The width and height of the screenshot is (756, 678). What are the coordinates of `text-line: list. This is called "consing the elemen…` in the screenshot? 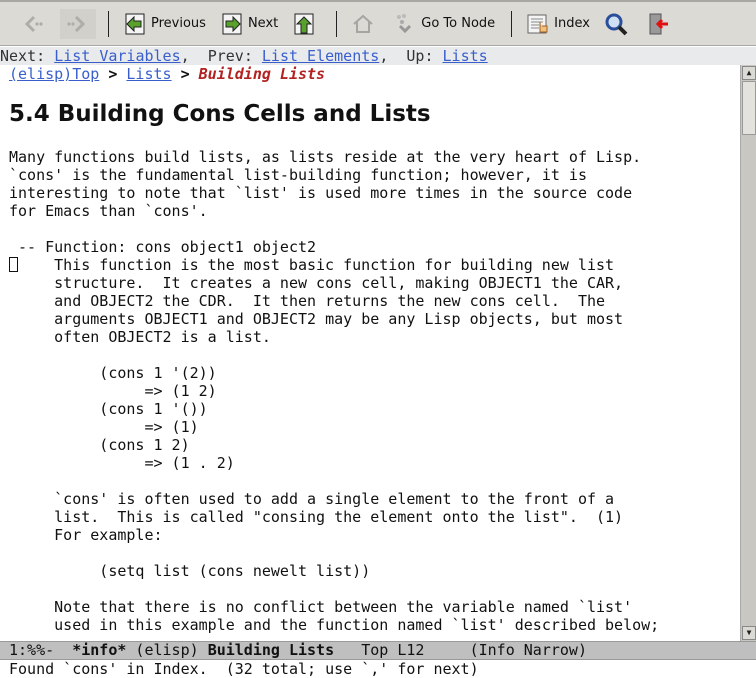 It's located at (316, 517).